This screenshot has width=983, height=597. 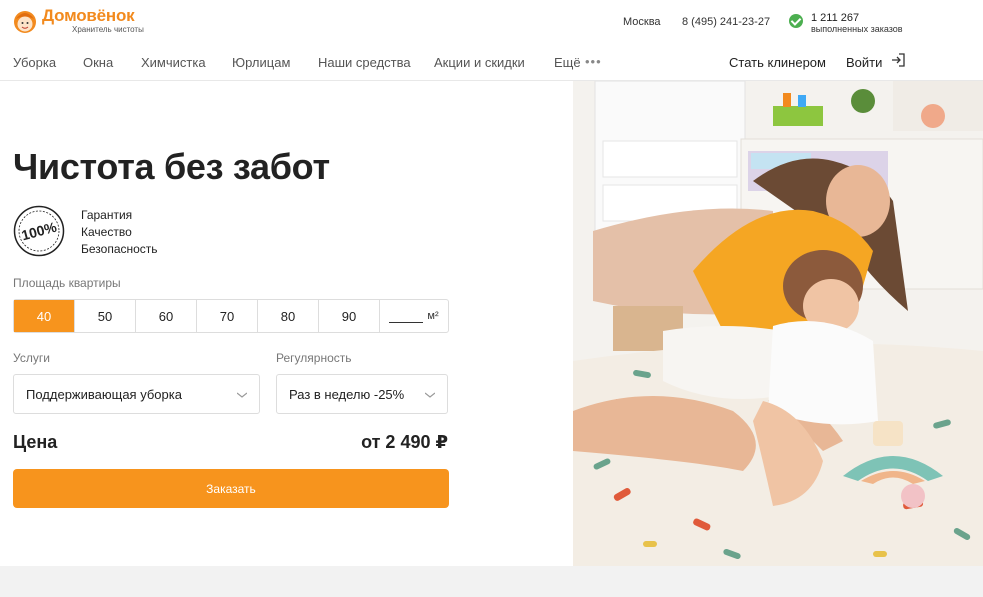 What do you see at coordinates (88, 15) in the screenshot?
I see `logo-name: Домовёнок` at bounding box center [88, 15].